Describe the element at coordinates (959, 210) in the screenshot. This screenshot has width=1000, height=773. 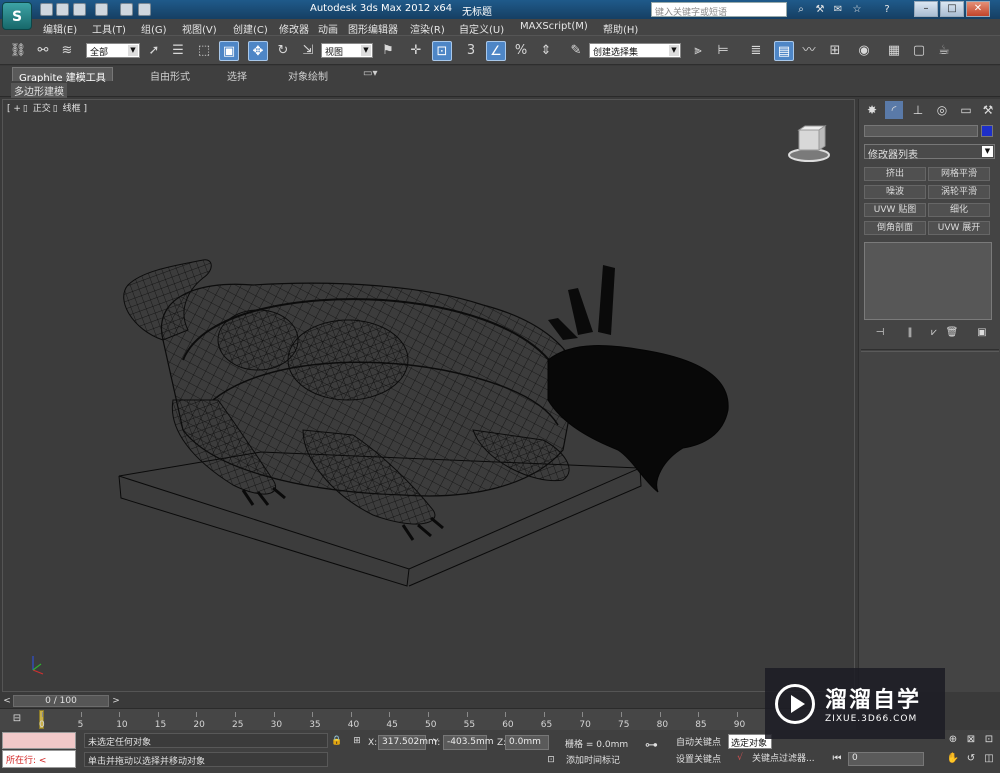
I see `modifier-tessellate-button: 细化` at that location.